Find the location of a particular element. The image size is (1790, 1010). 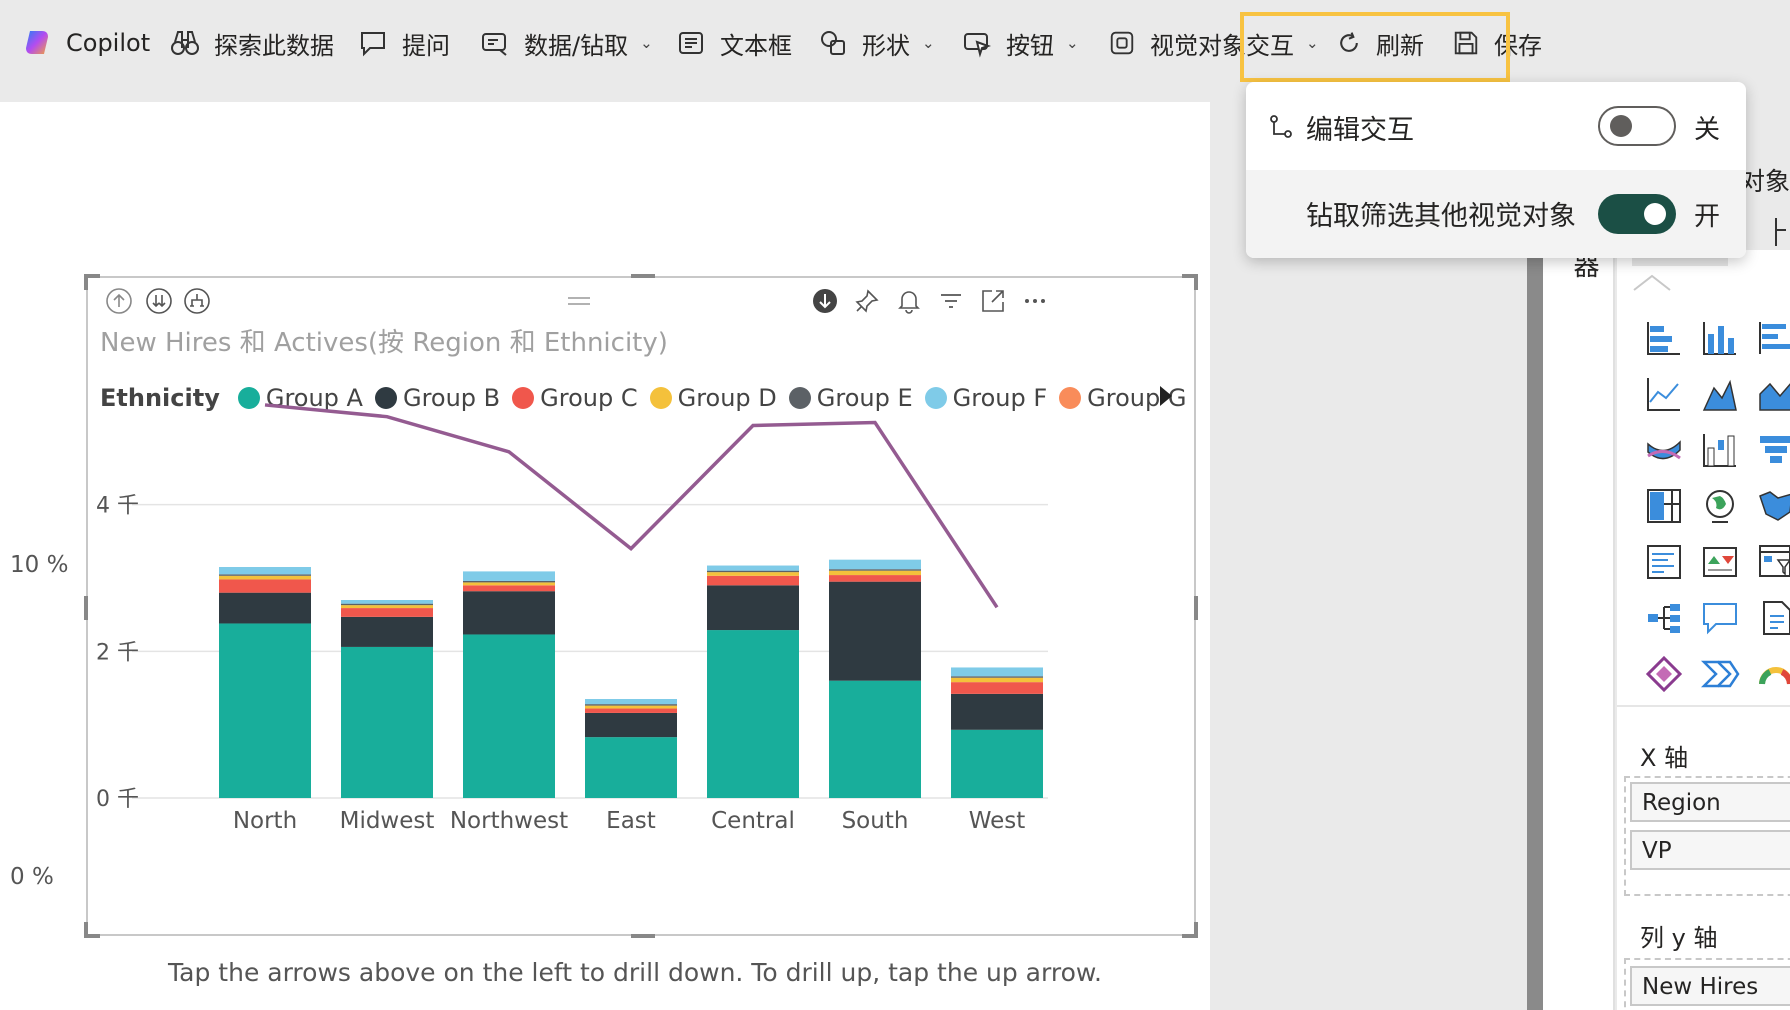

canvas-scrollbar is located at coordinates (1535, 630).